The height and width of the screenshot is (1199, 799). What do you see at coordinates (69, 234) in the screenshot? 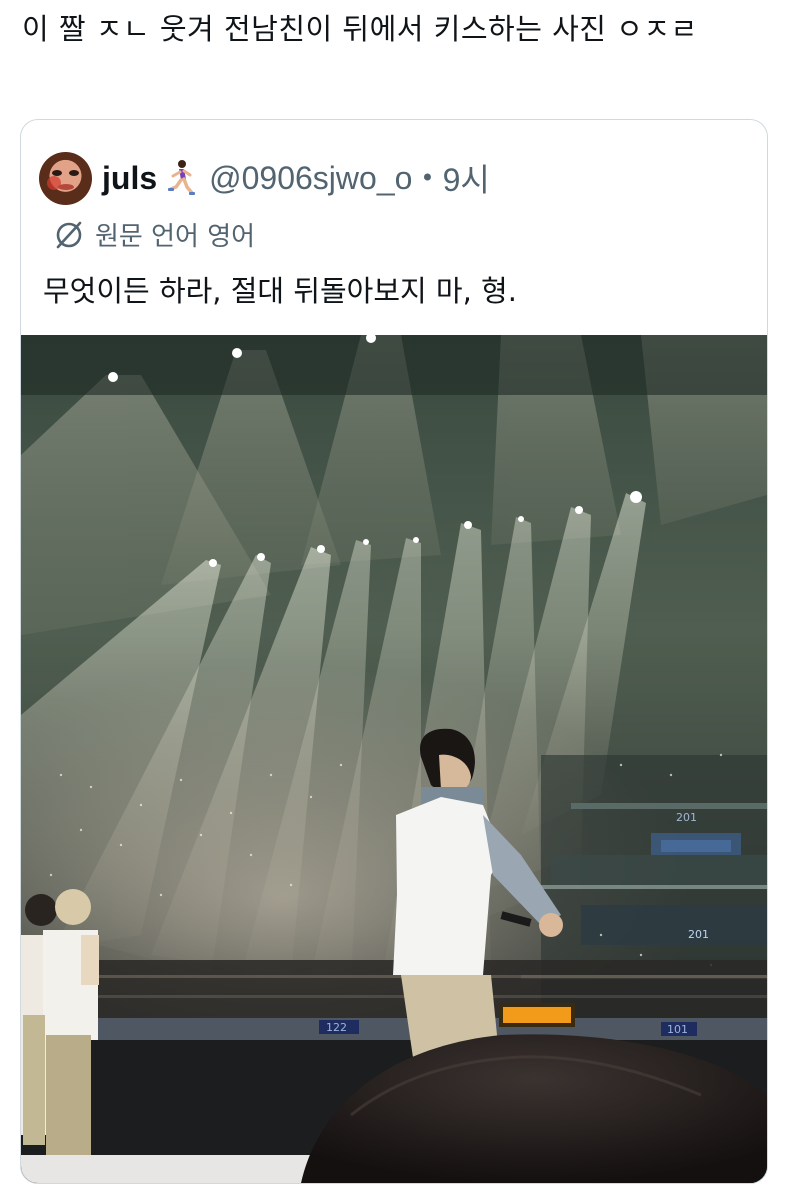
I see `globe-slash-icon` at bounding box center [69, 234].